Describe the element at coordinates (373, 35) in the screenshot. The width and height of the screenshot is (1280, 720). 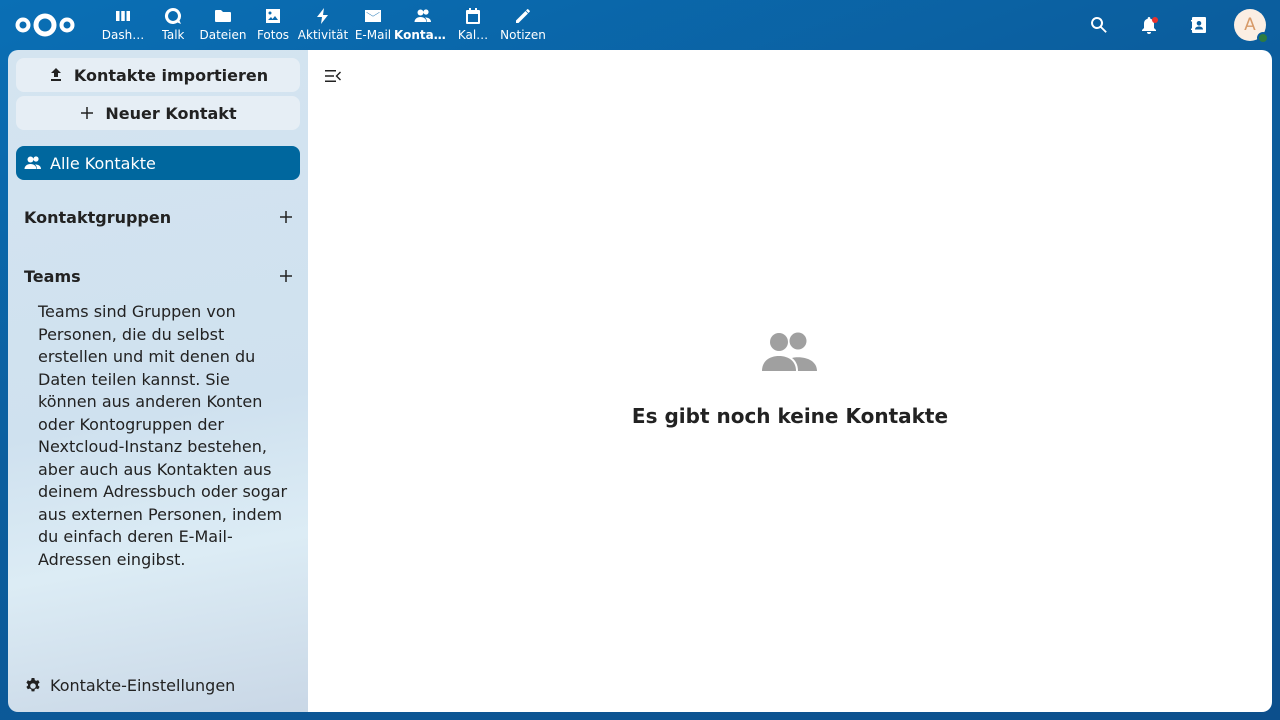
I see `app-label: E-Mail` at that location.